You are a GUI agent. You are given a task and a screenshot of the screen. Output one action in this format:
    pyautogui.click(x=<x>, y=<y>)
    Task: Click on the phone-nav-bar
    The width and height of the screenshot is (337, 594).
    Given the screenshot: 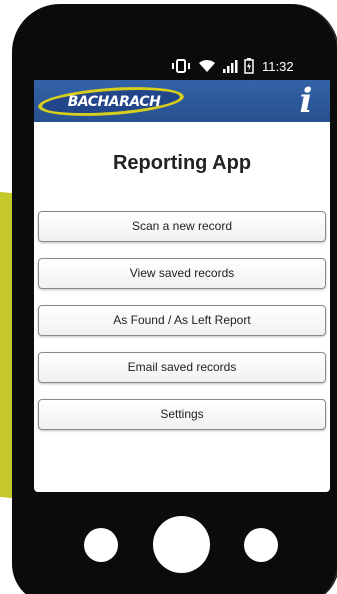 What is the action you would take?
    pyautogui.click(x=168, y=545)
    